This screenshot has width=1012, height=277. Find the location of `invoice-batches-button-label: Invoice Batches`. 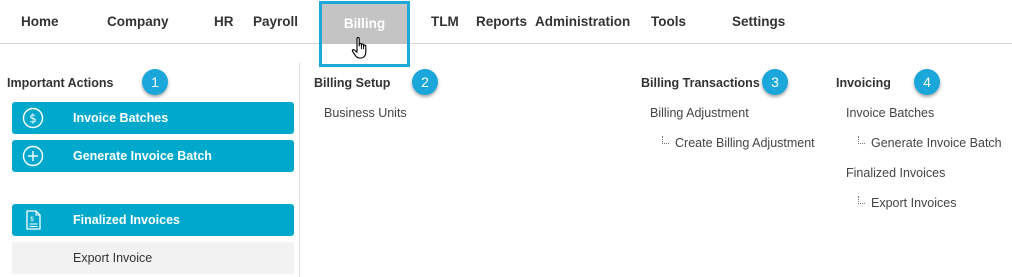

invoice-batches-button-label: Invoice Batches is located at coordinates (121, 118).